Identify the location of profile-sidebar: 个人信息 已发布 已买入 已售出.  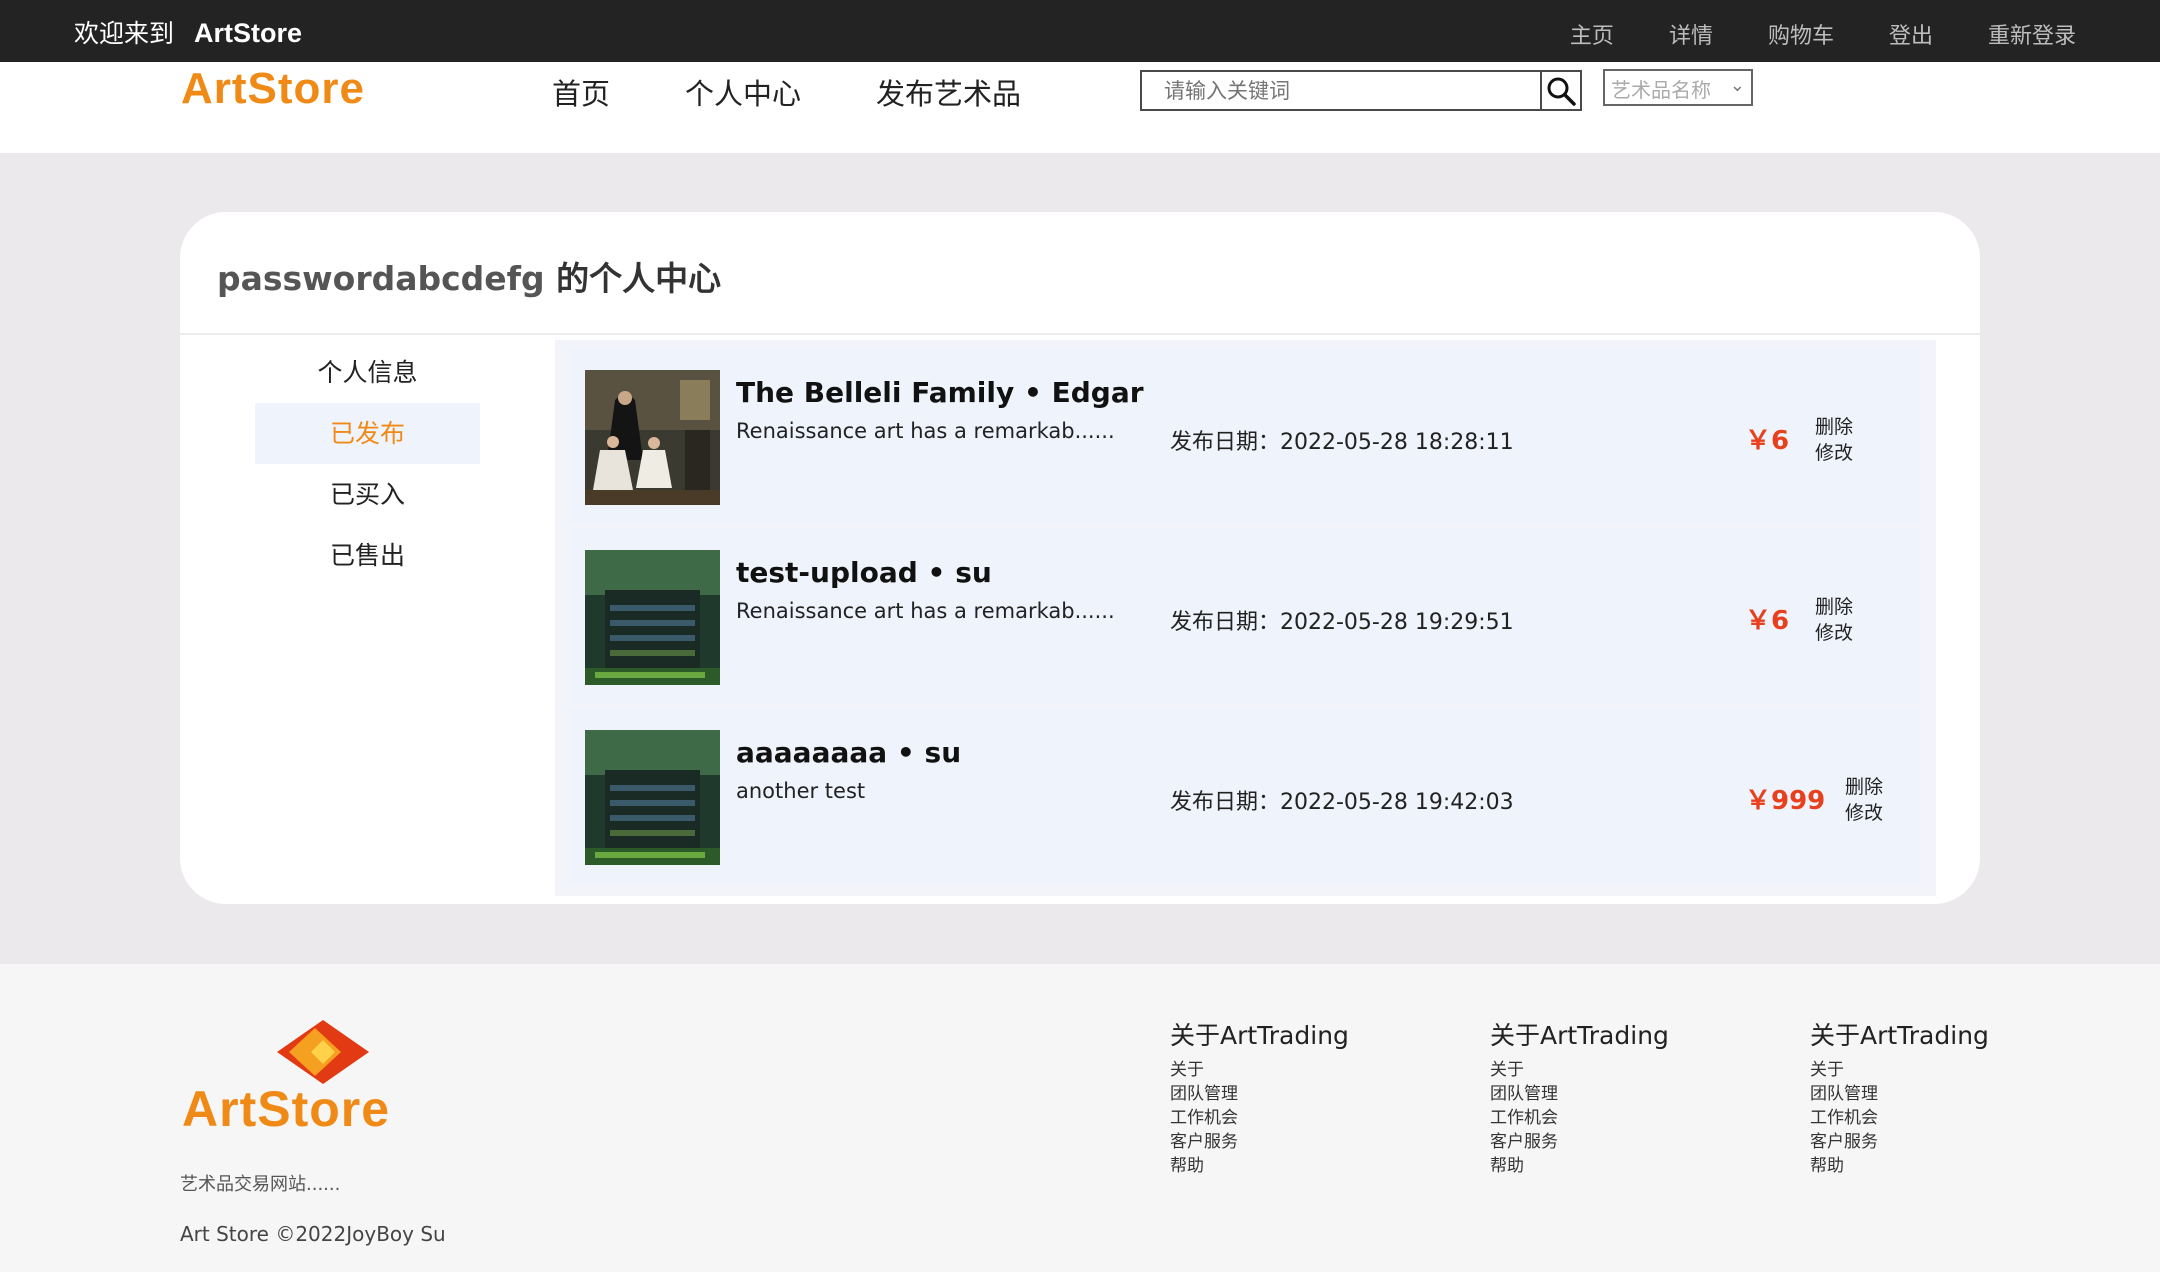
(367, 464).